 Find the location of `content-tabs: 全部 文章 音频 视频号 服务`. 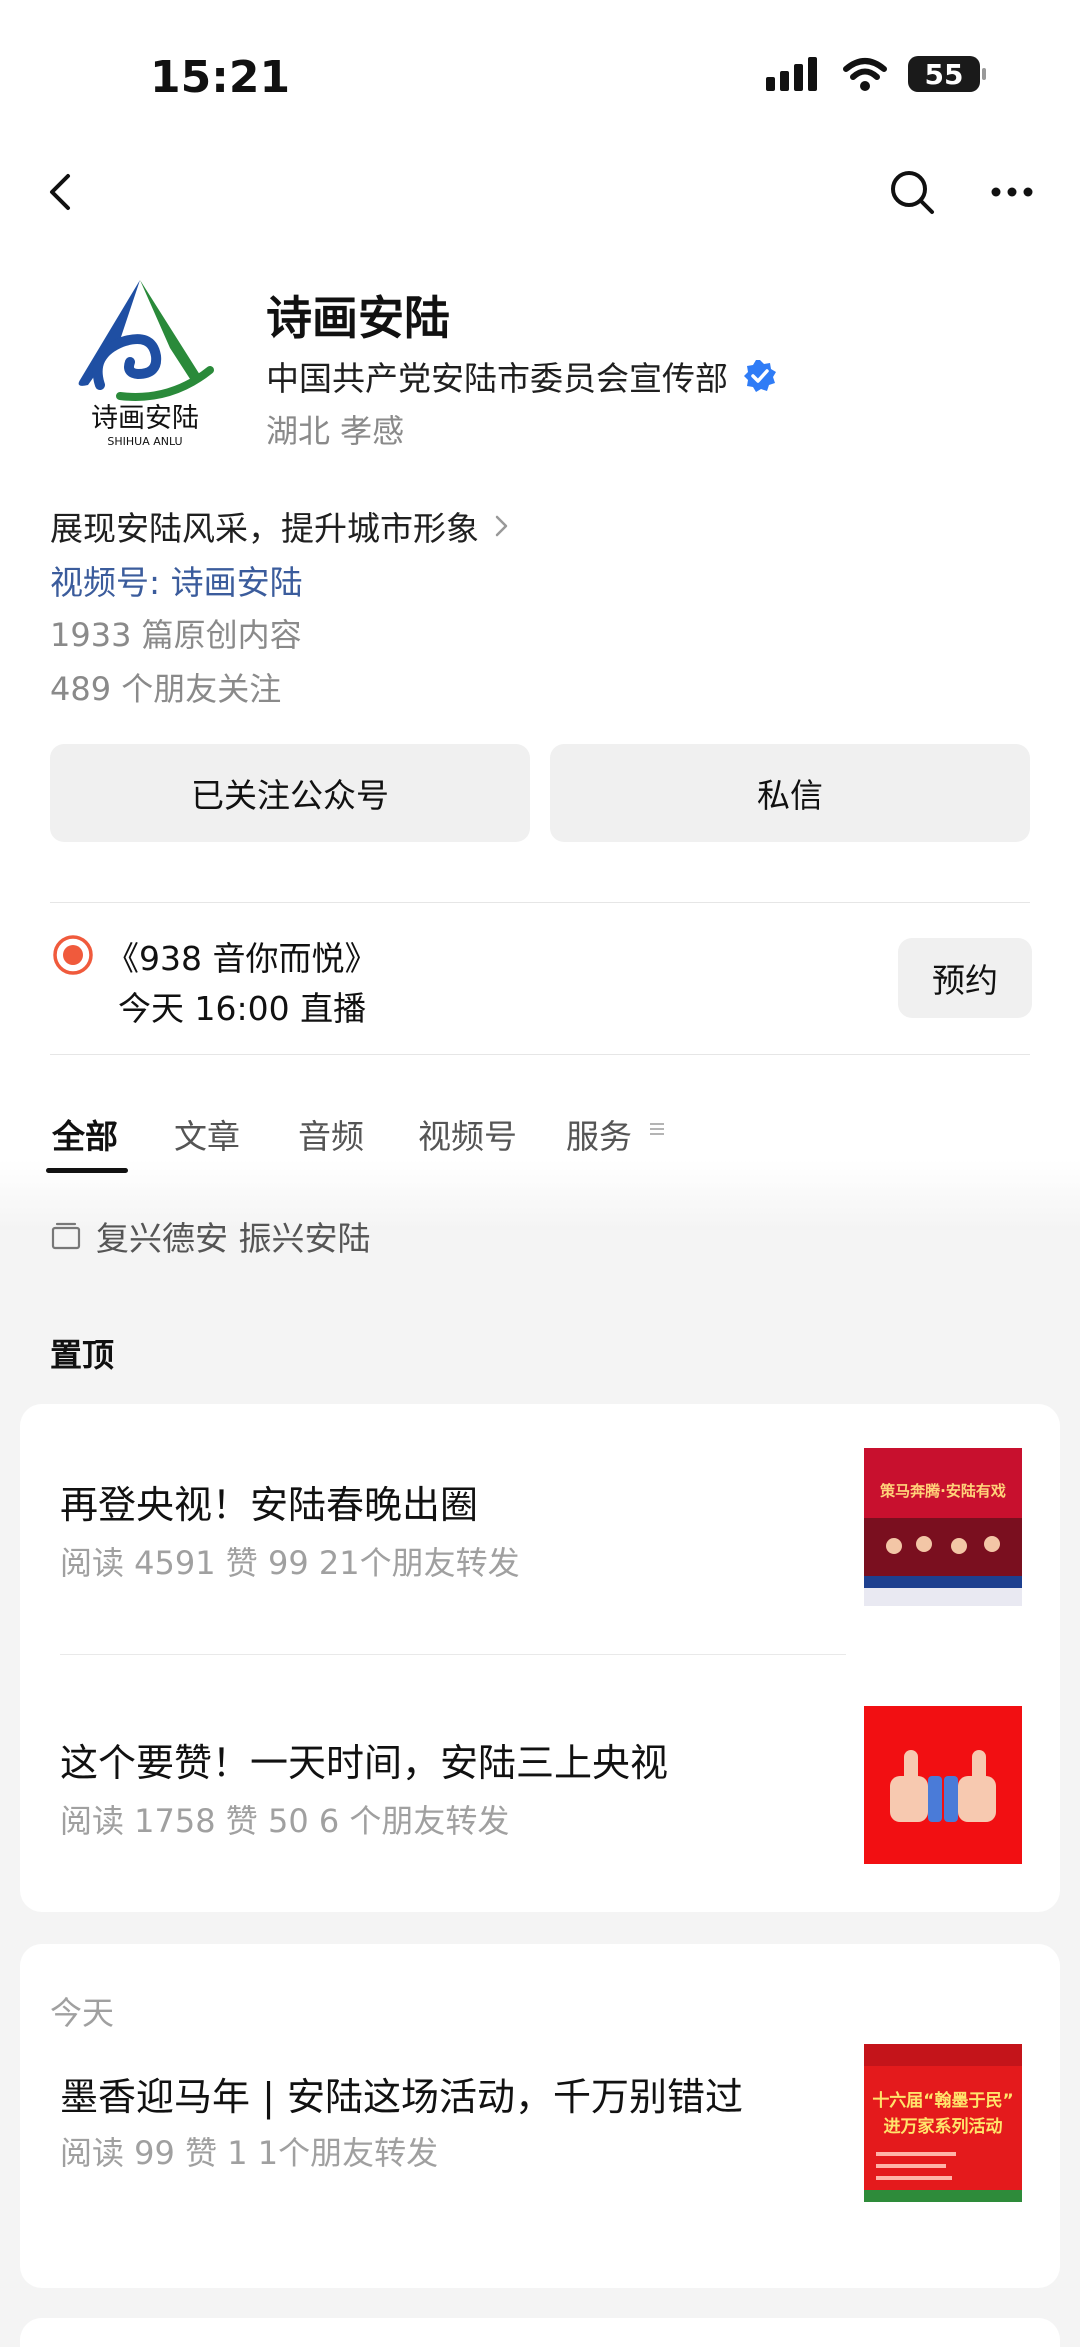

content-tabs: 全部 文章 音频 视频号 服务 is located at coordinates (540, 1143).